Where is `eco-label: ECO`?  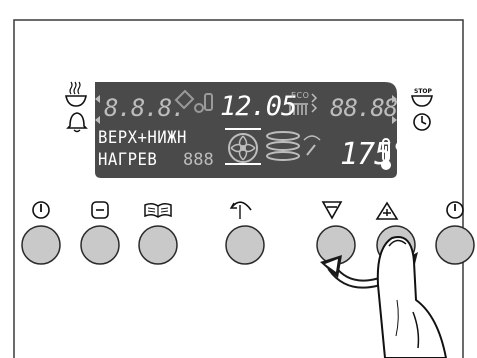 eco-label: ECO is located at coordinates (300, 95).